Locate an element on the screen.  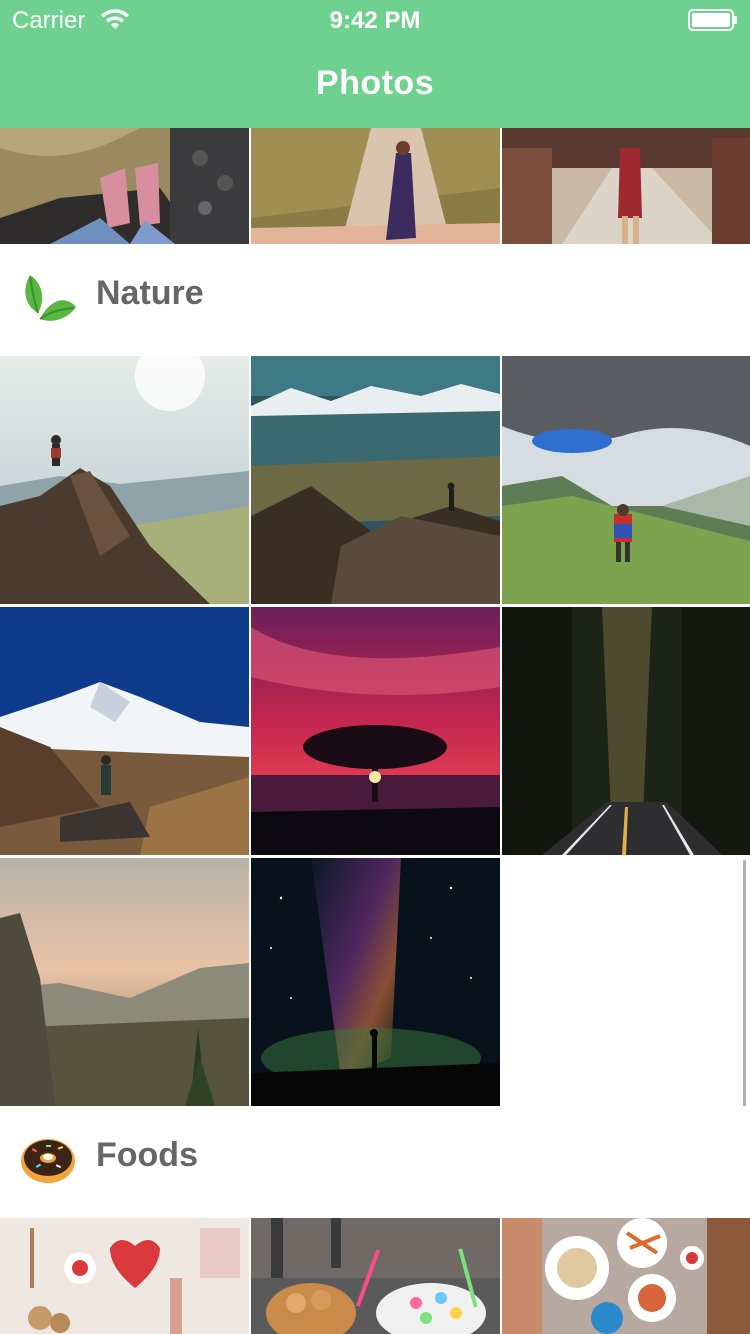
travel-photo-row is located at coordinates (375, 186).